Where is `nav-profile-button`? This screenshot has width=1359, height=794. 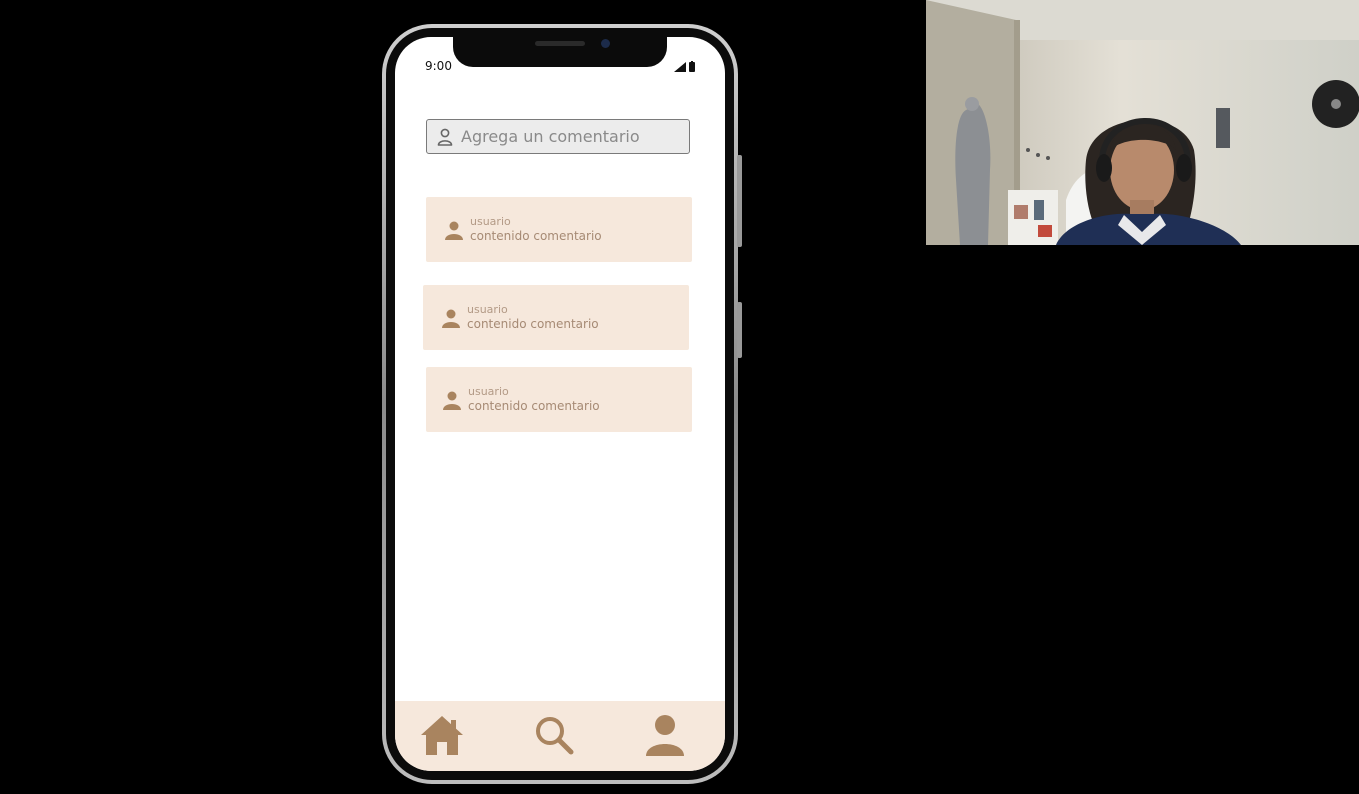
nav-profile-button is located at coordinates (665, 735).